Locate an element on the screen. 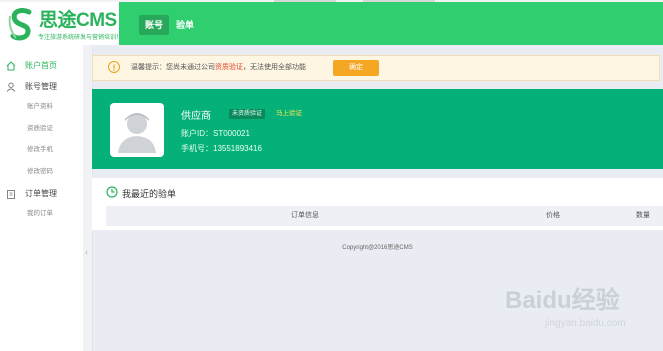  account-id: 账户ID：ST000021 is located at coordinates (215, 133).